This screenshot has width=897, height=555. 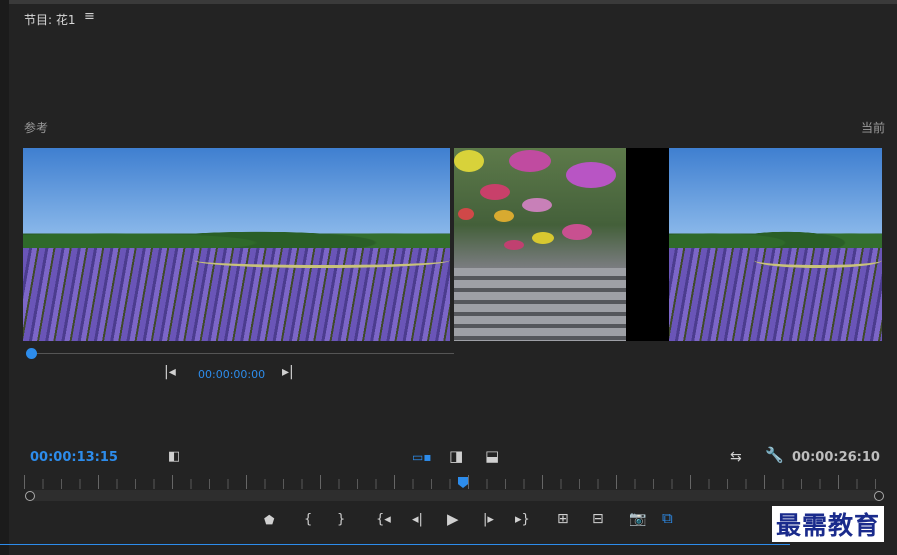 I want to click on export-frame-icon: 📷, so click(x=637, y=519).